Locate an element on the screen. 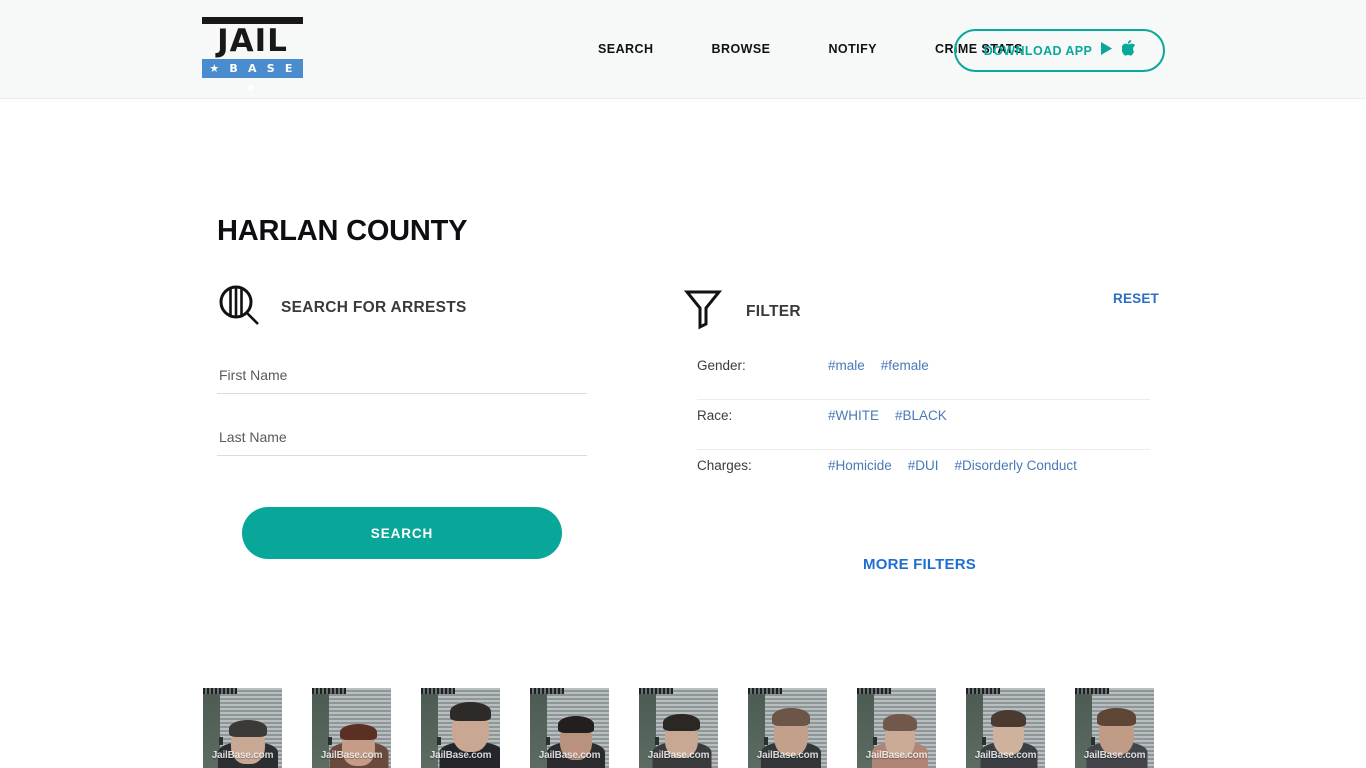 This screenshot has width=1366, height=768. filter-tag-homicide: #Homicide is located at coordinates (860, 465).